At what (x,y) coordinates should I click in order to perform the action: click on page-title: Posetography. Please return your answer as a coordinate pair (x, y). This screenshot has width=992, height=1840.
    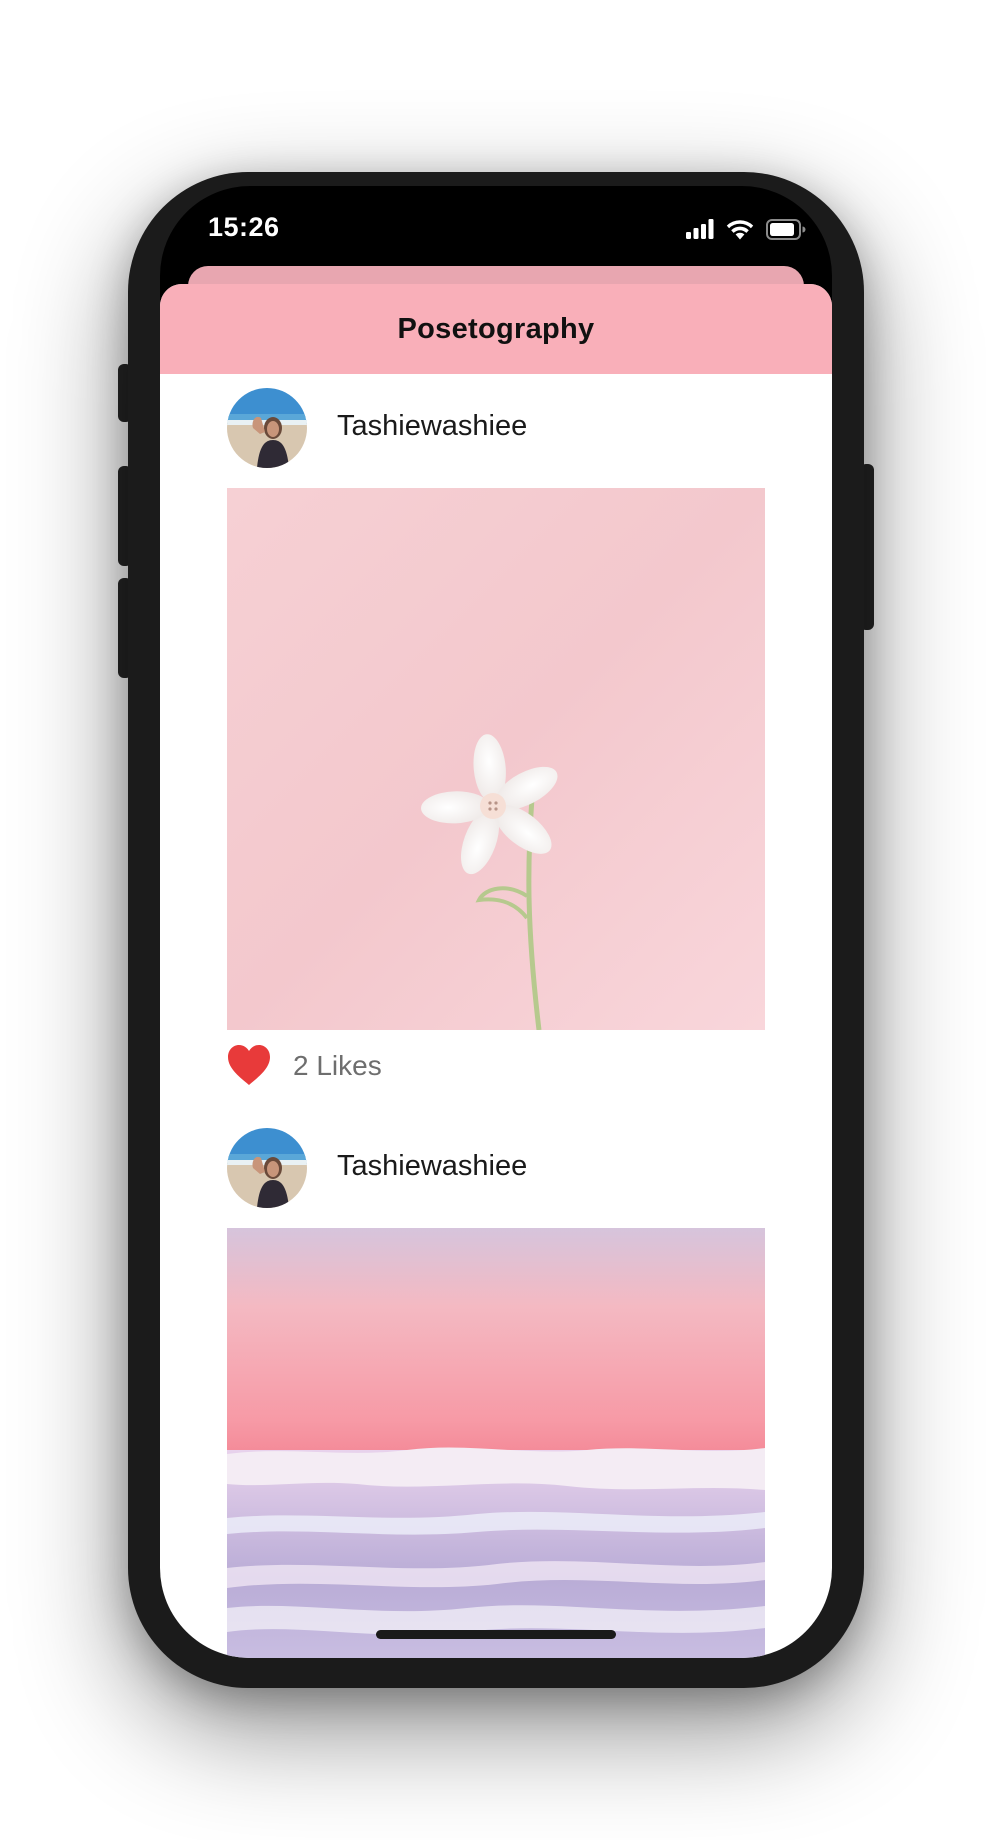
    Looking at the image, I should click on (496, 328).